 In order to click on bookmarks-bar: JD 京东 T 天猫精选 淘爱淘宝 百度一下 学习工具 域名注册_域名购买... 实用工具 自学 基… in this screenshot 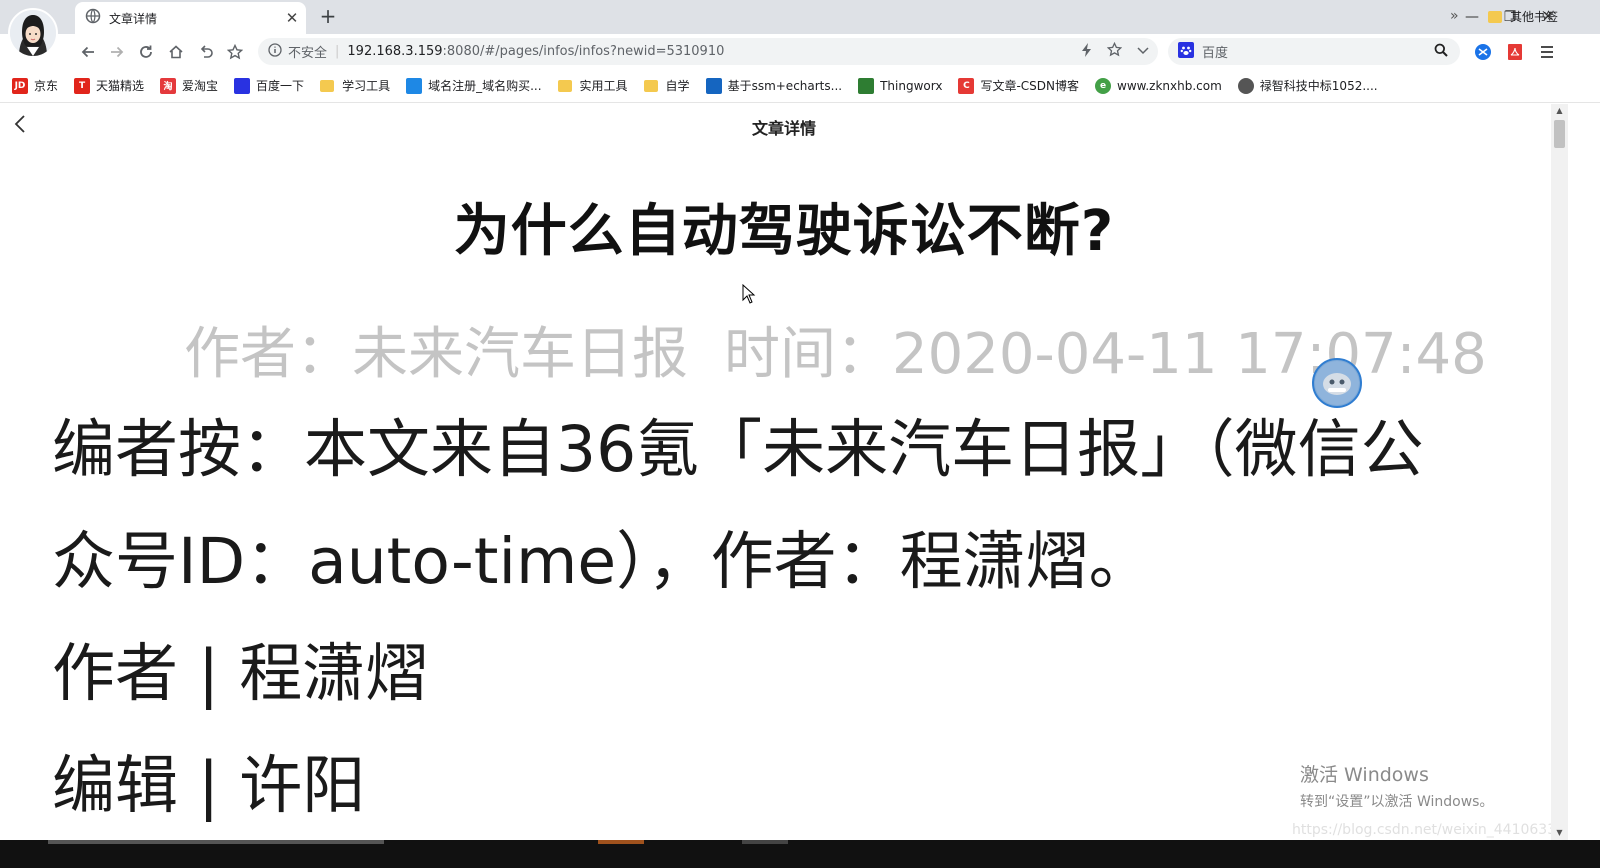, I will do `click(800, 86)`.